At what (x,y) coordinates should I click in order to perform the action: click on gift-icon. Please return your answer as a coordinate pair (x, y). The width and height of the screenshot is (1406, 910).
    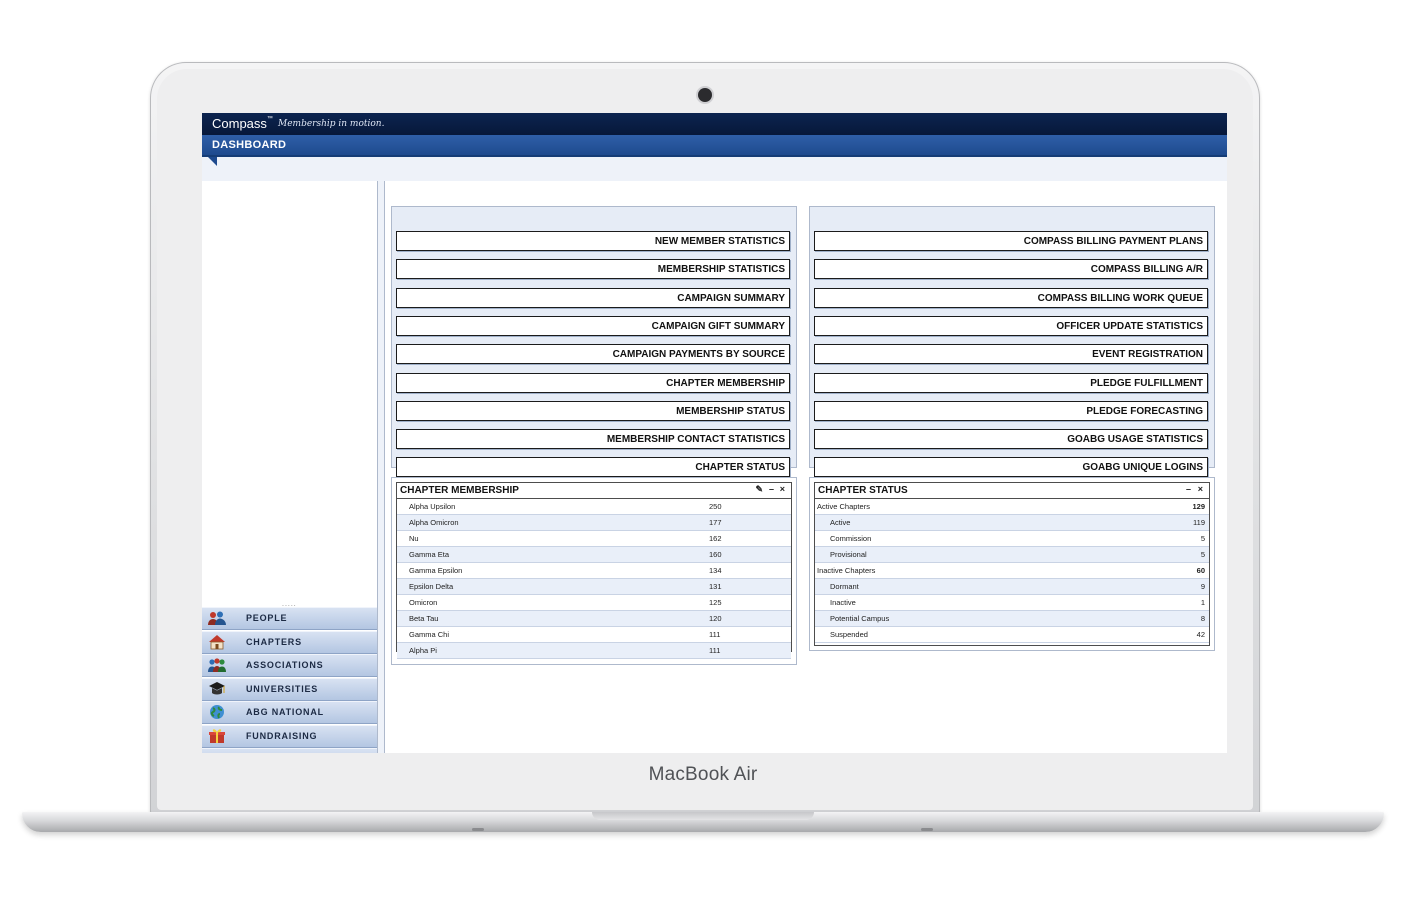
    Looking at the image, I should click on (217, 736).